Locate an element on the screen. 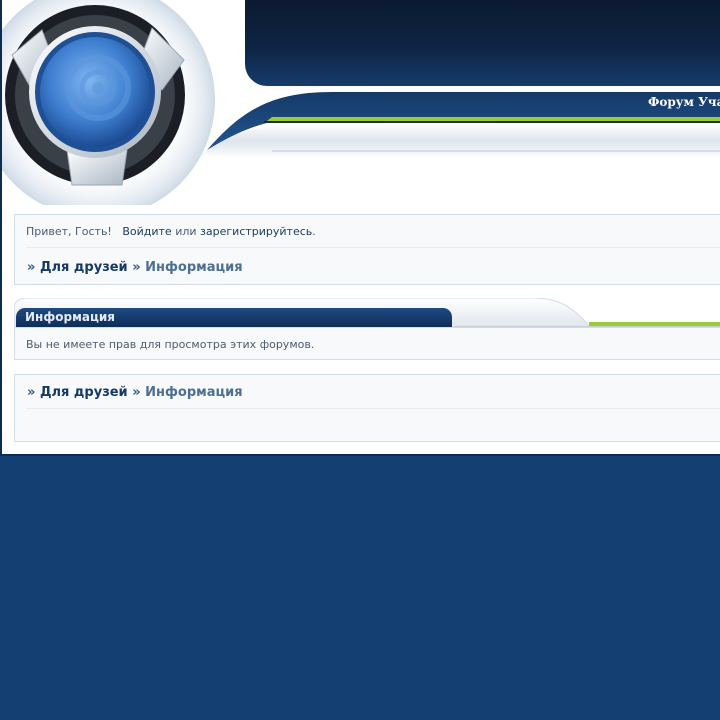 The height and width of the screenshot is (720, 720). login-link: Войдите is located at coordinates (146, 231).